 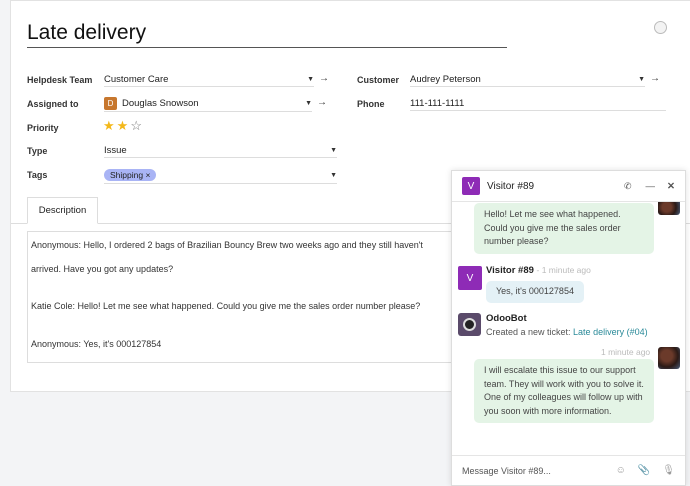 What do you see at coordinates (506, 318) in the screenshot?
I see `message-author: OdooBot` at bounding box center [506, 318].